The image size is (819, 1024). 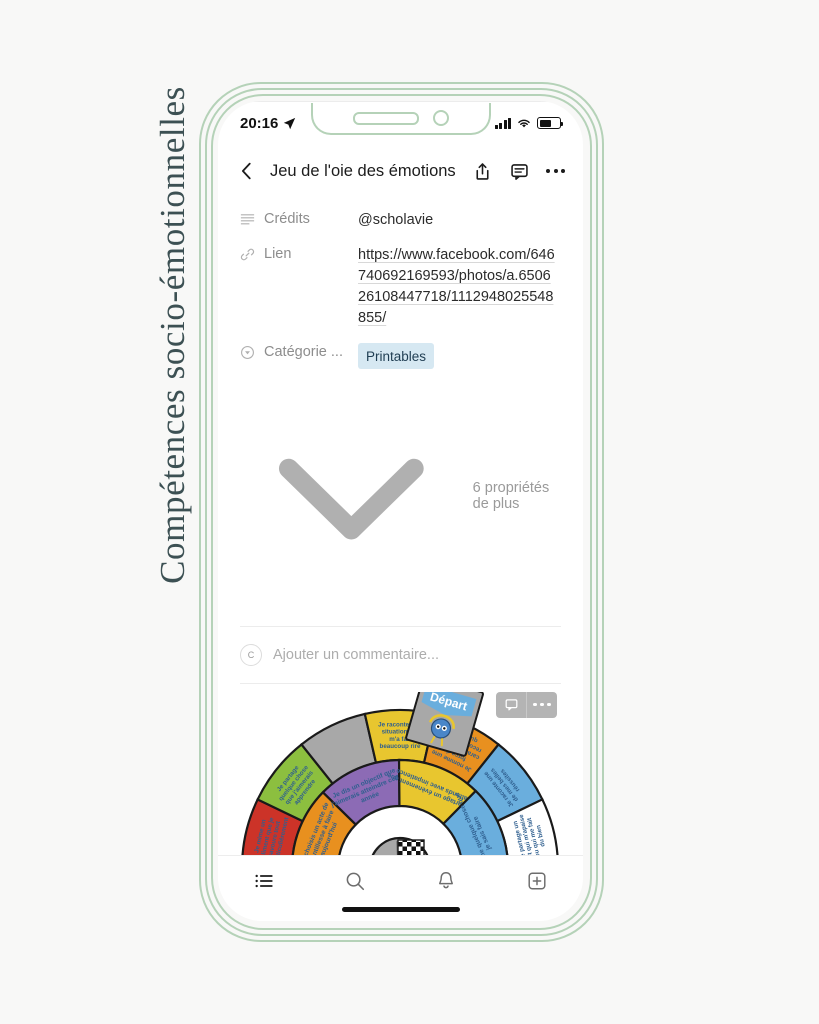 I want to click on svg-text: beaucoup rire, so click(x=400, y=746).